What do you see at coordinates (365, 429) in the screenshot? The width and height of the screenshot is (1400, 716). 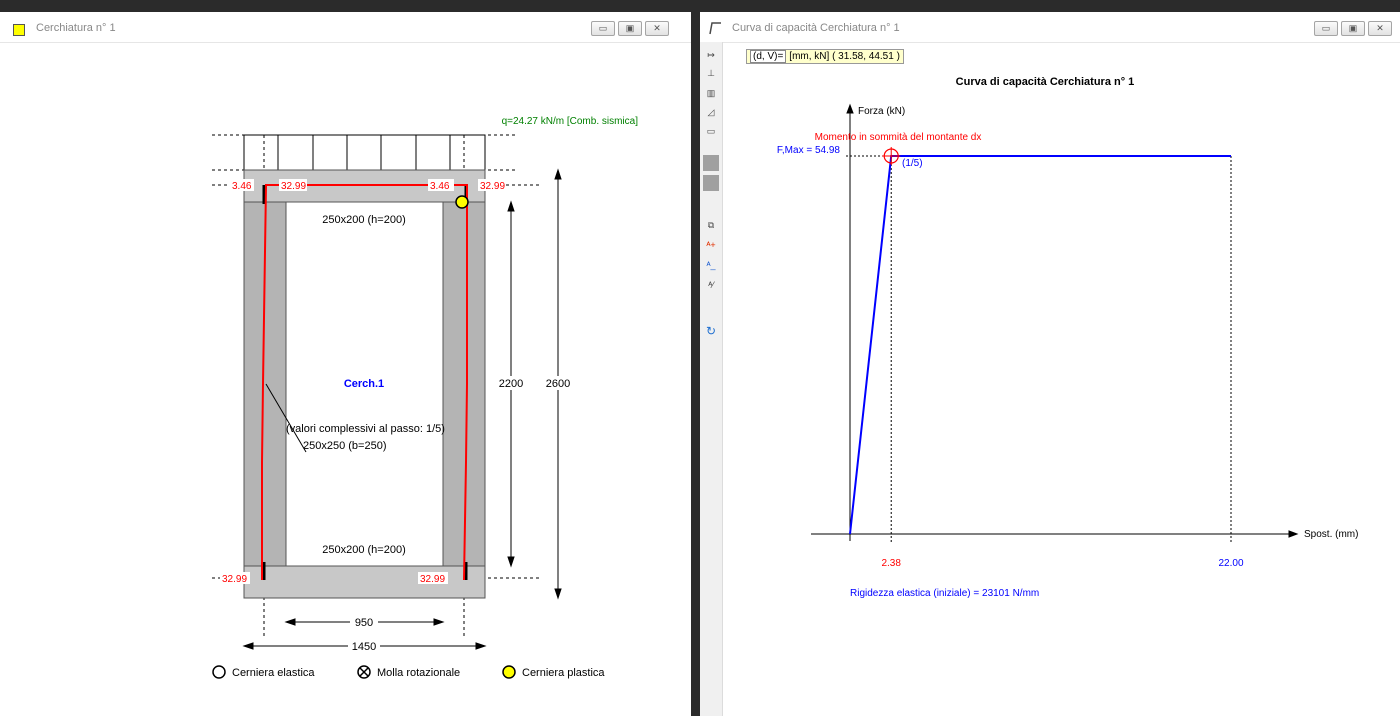 I see `note-line: (valori complessivi al passo: 1/5)` at bounding box center [365, 429].